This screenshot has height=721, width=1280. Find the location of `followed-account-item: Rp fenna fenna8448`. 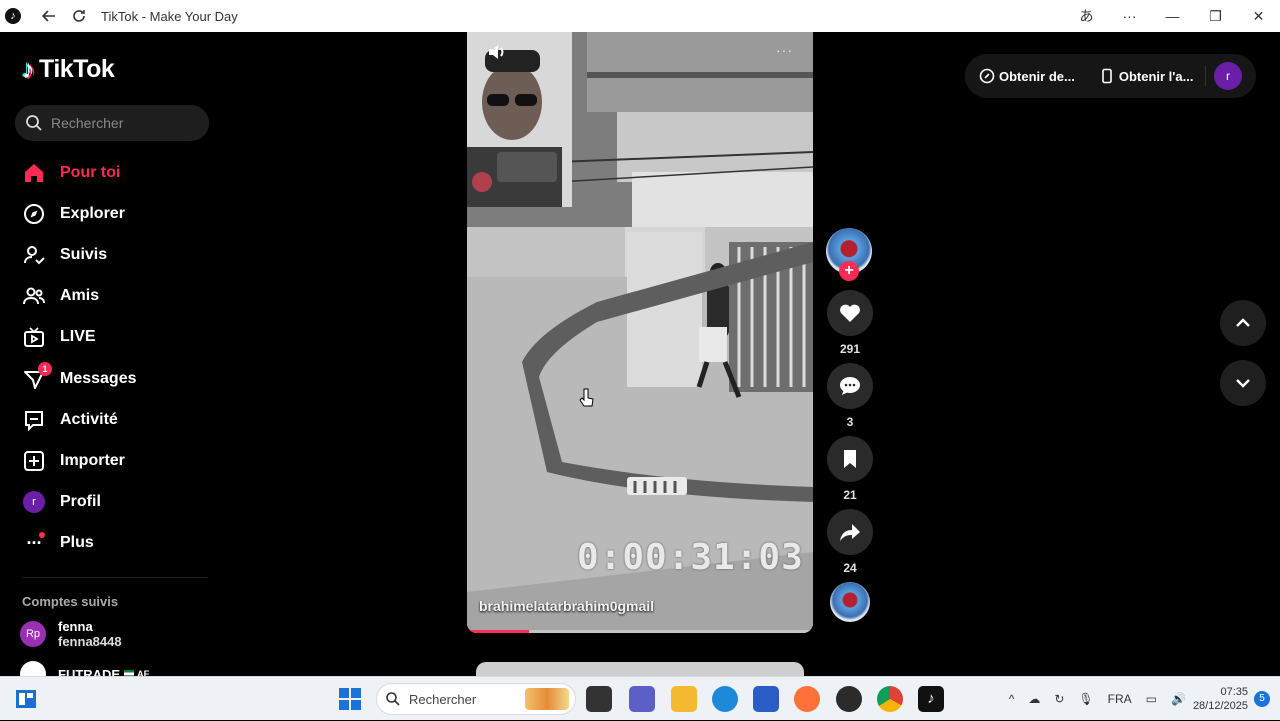

followed-account-item: Rp fenna fenna8448 is located at coordinates (71, 634).